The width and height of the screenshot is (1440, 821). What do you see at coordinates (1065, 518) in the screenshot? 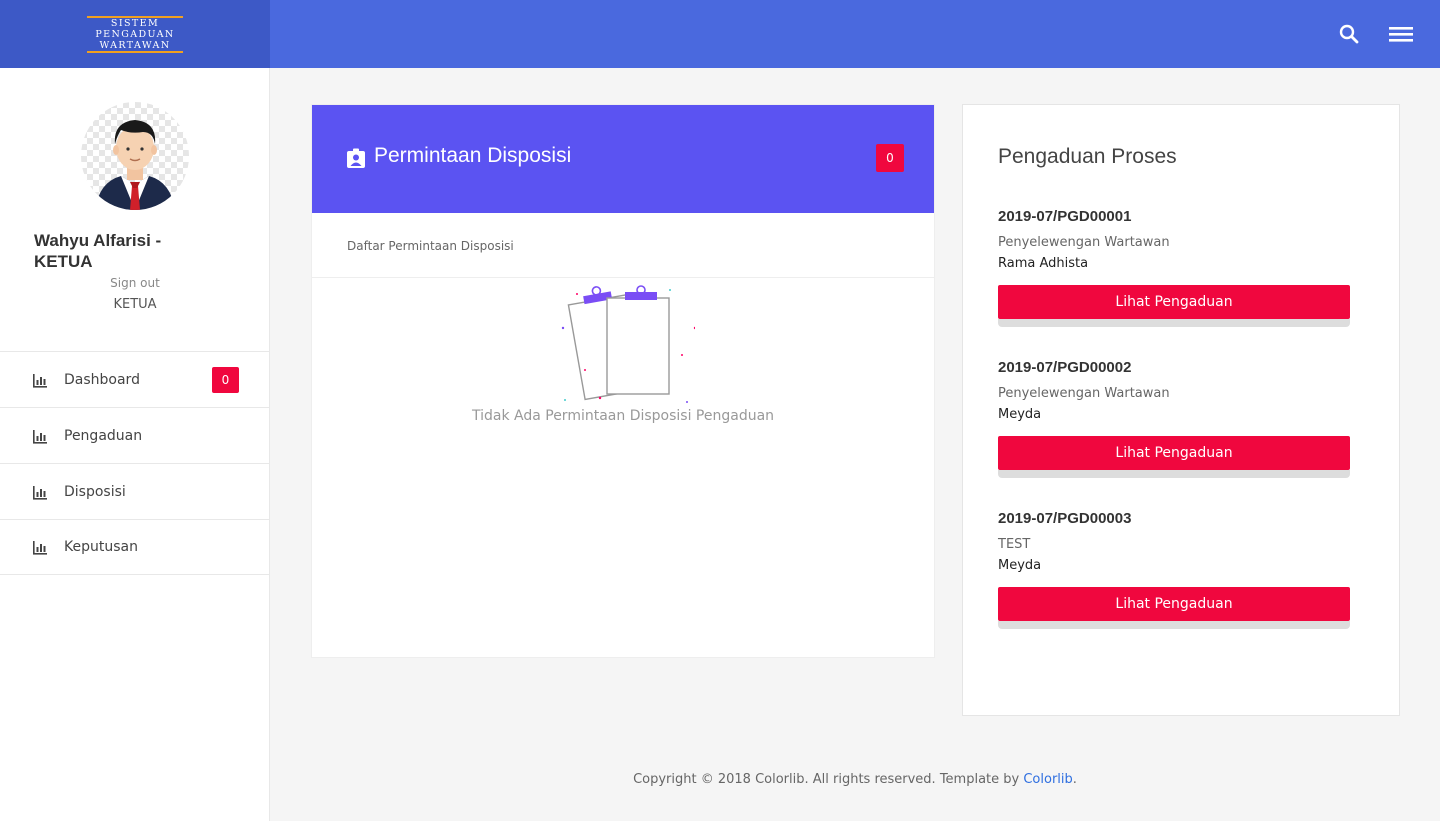
I see `complaint-code: 2019-07/PGD00003` at bounding box center [1065, 518].